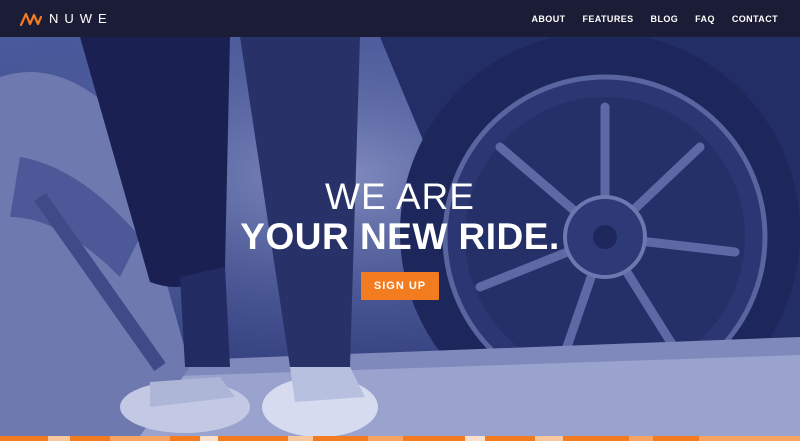 This screenshot has height=441, width=800. Describe the element at coordinates (705, 19) in the screenshot. I see `nav-link-faq: FAQ` at that location.